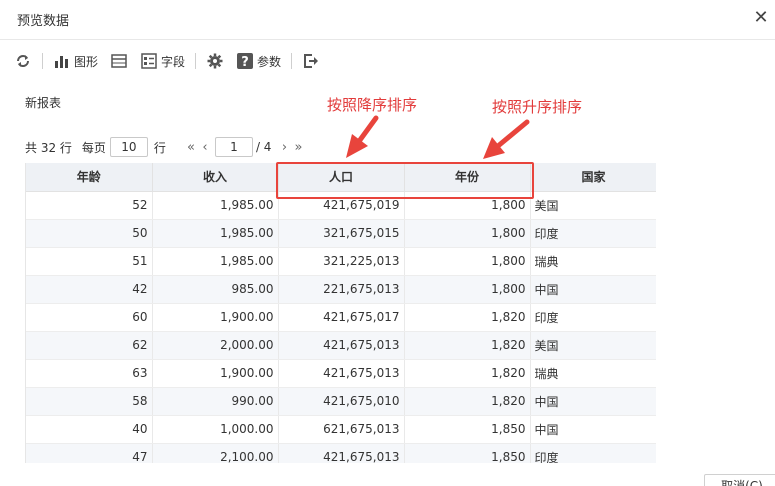  What do you see at coordinates (89, 345) in the screenshot?
I see `table-cell: 62` at bounding box center [89, 345].